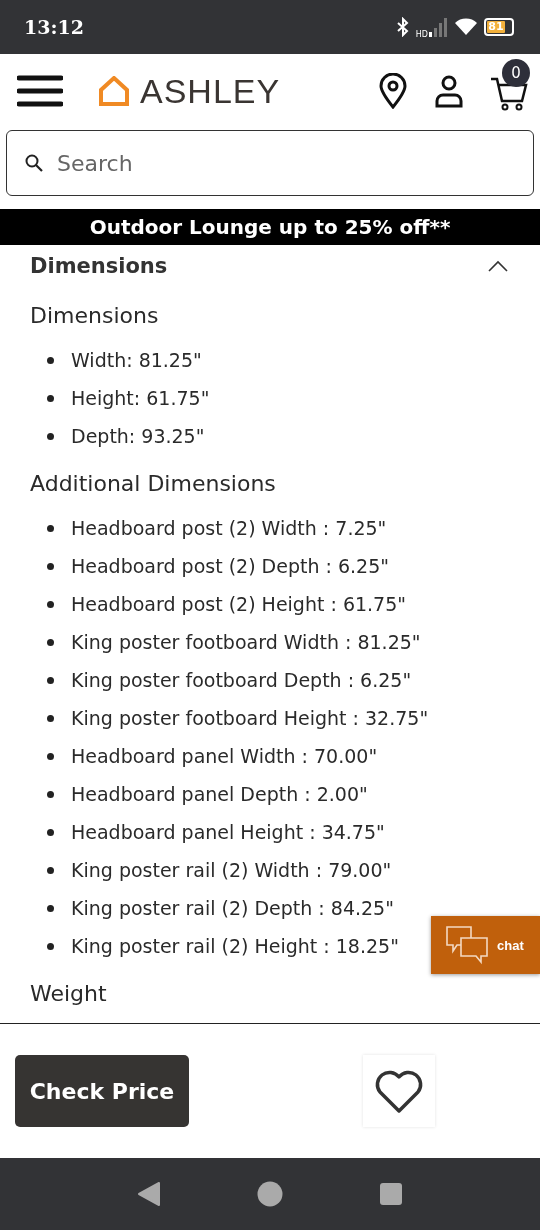  Describe the element at coordinates (231, 870) in the screenshot. I see `dimension-item: King poster rail (2) Width : 79.00"` at that location.